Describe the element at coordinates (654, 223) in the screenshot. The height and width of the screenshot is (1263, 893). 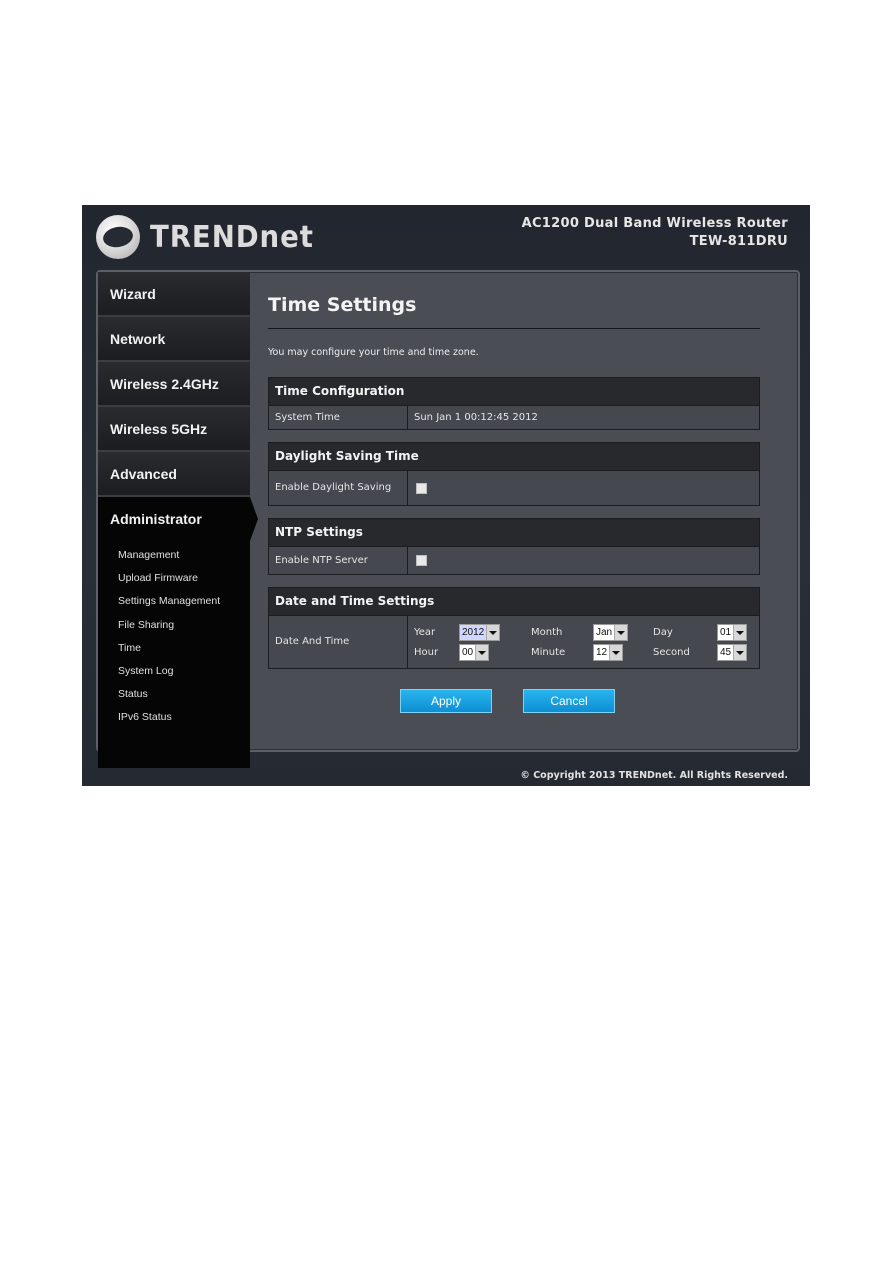
I see `product-name: AC1200 Dual Band Wireless Router` at that location.